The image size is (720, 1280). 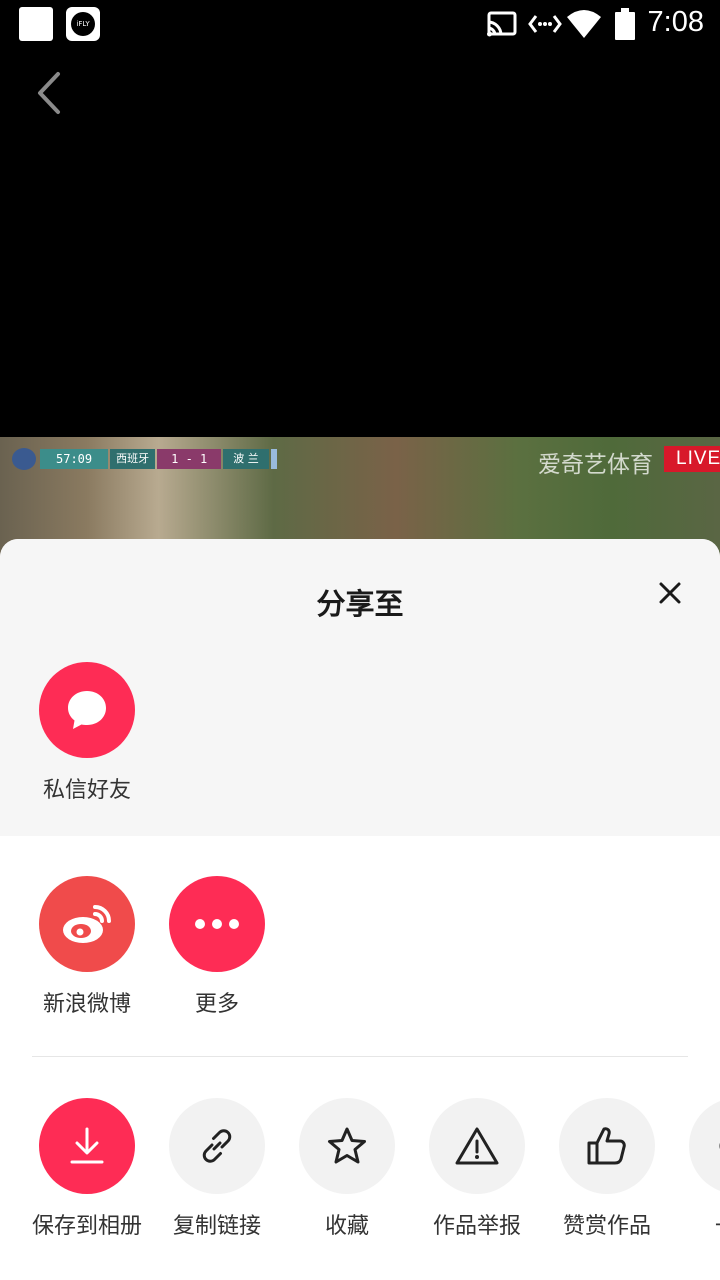 I want to click on report-label: 作品举报, so click(x=476, y=1226).